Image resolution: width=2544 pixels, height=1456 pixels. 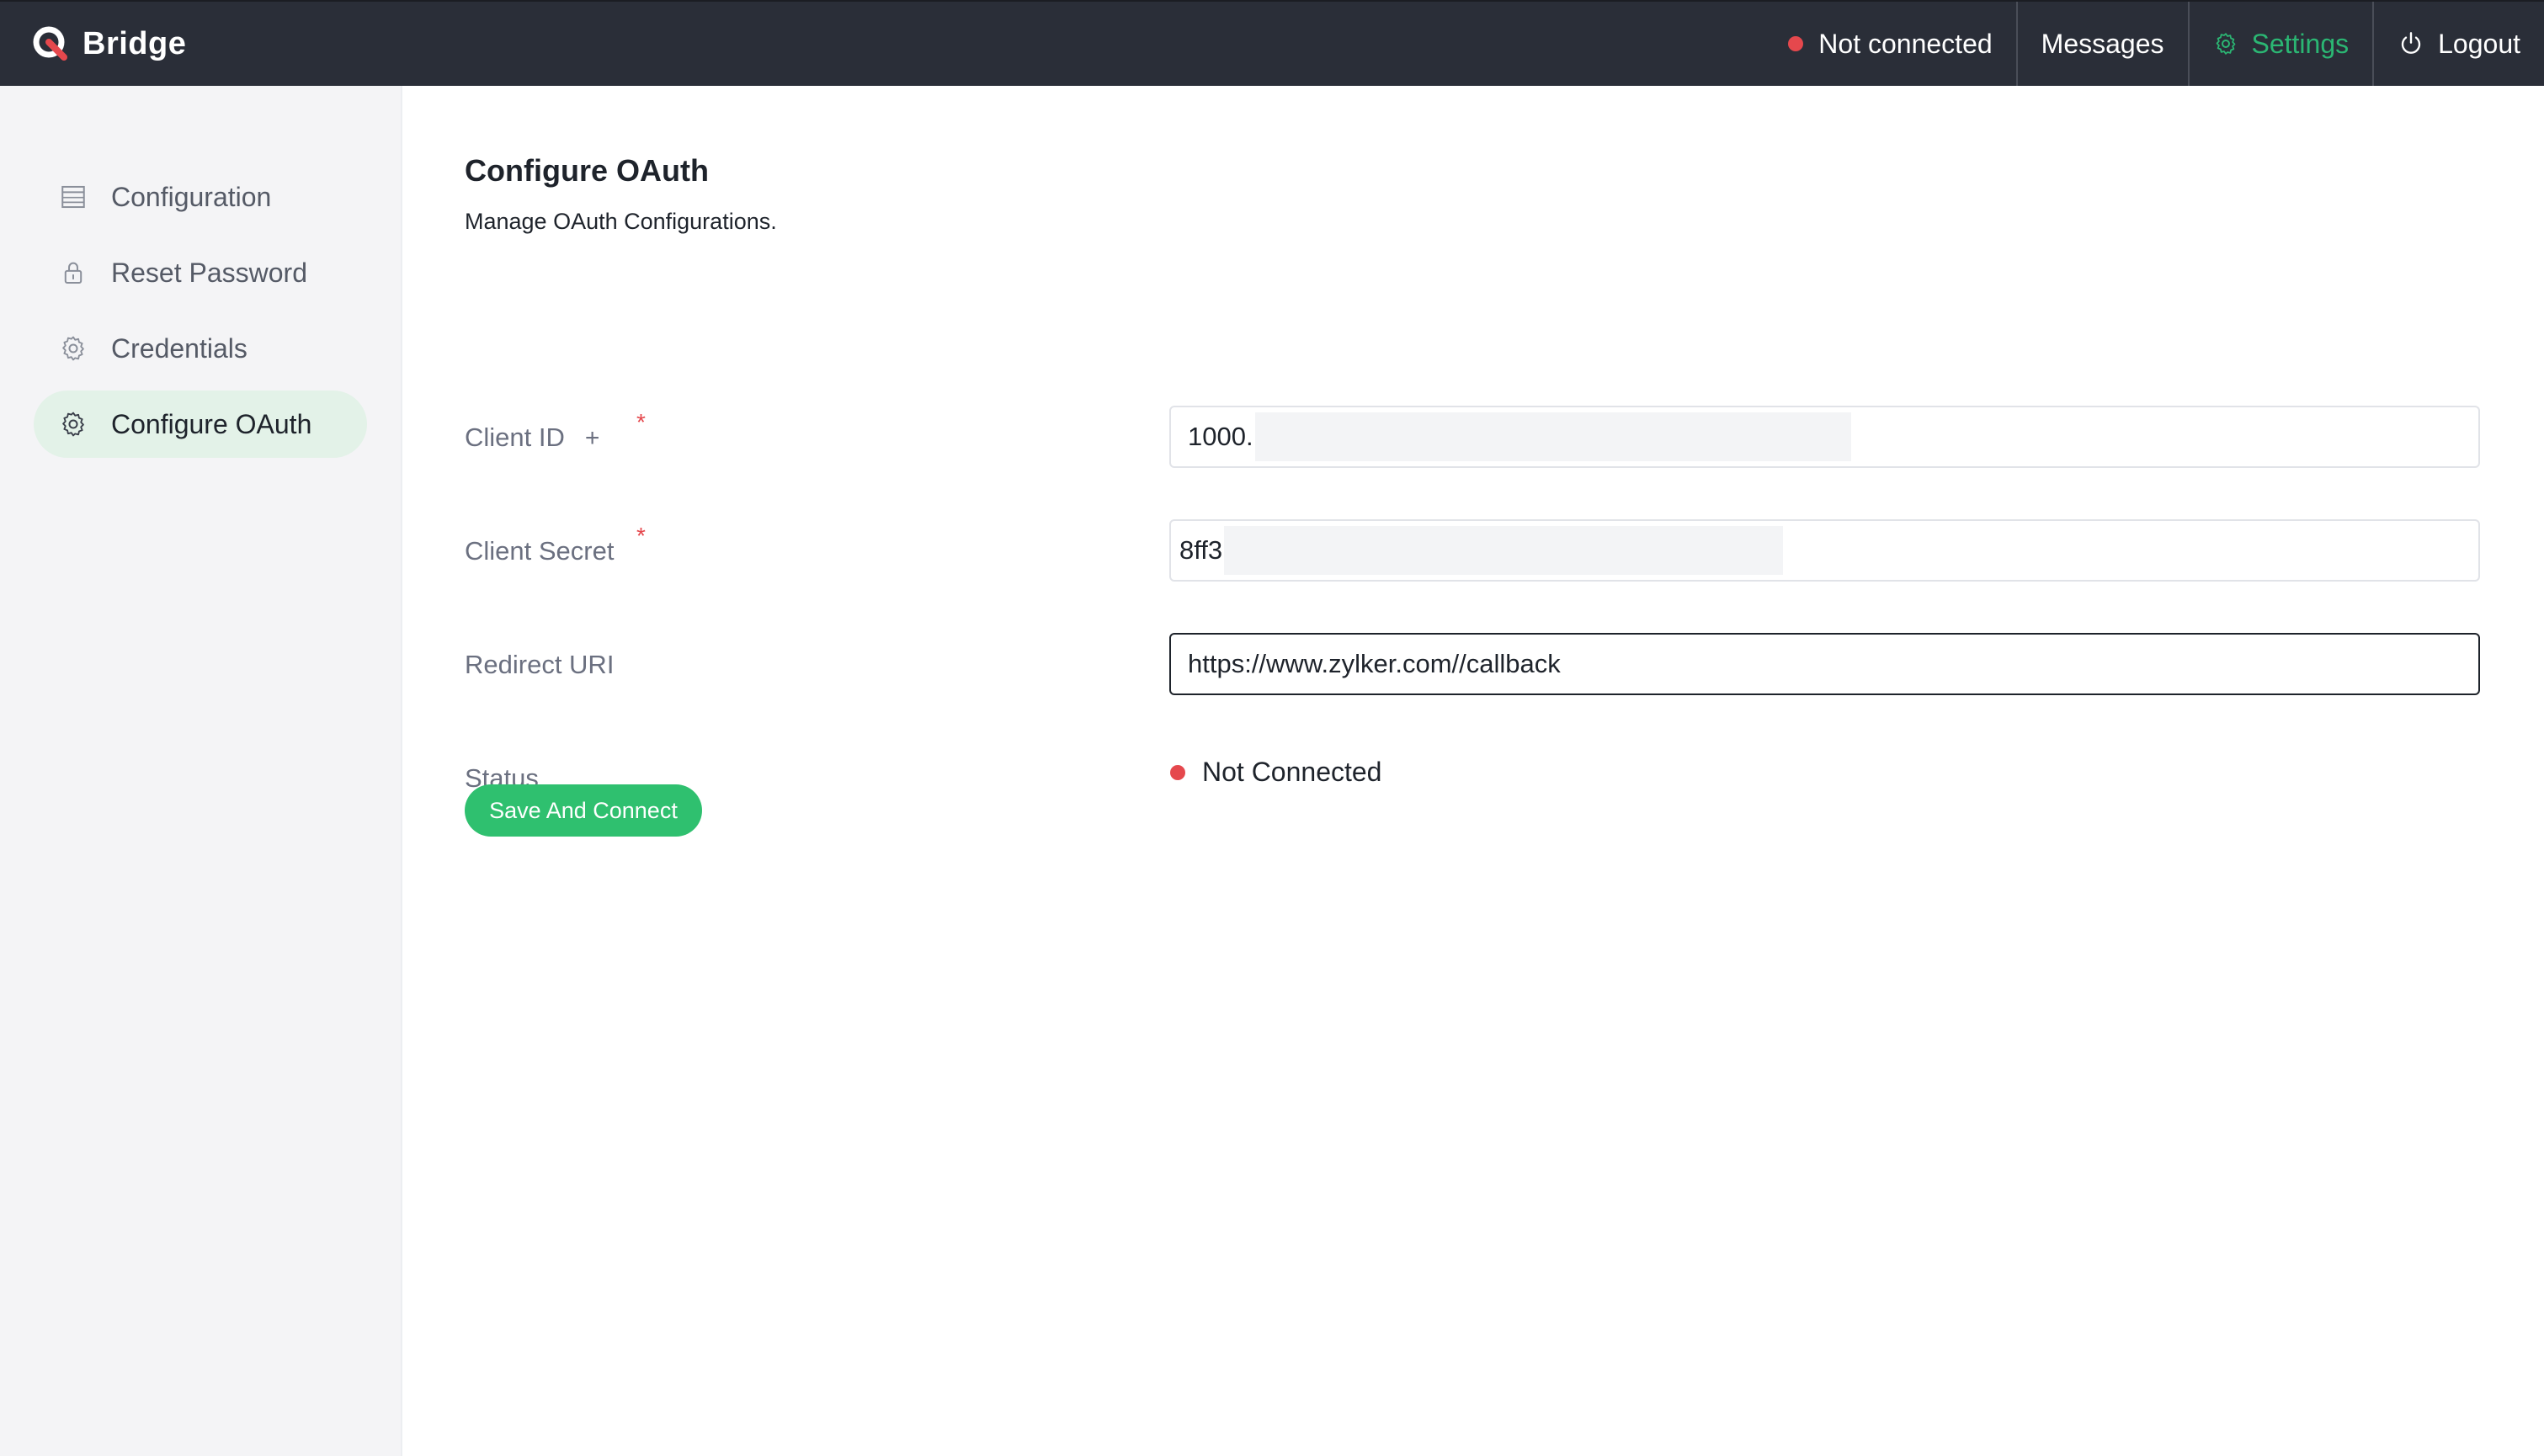 I want to click on connection-status: Not connected, so click(x=1889, y=44).